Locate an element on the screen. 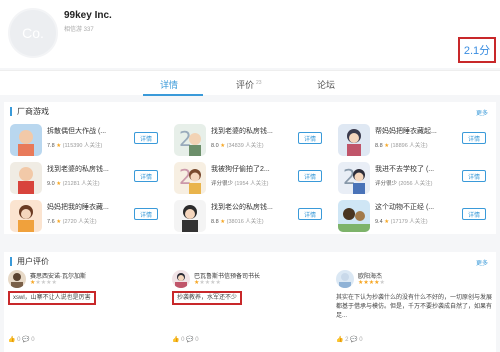 The width and height of the screenshot is (500, 352). developer-score: 2.1分 is located at coordinates (477, 50).